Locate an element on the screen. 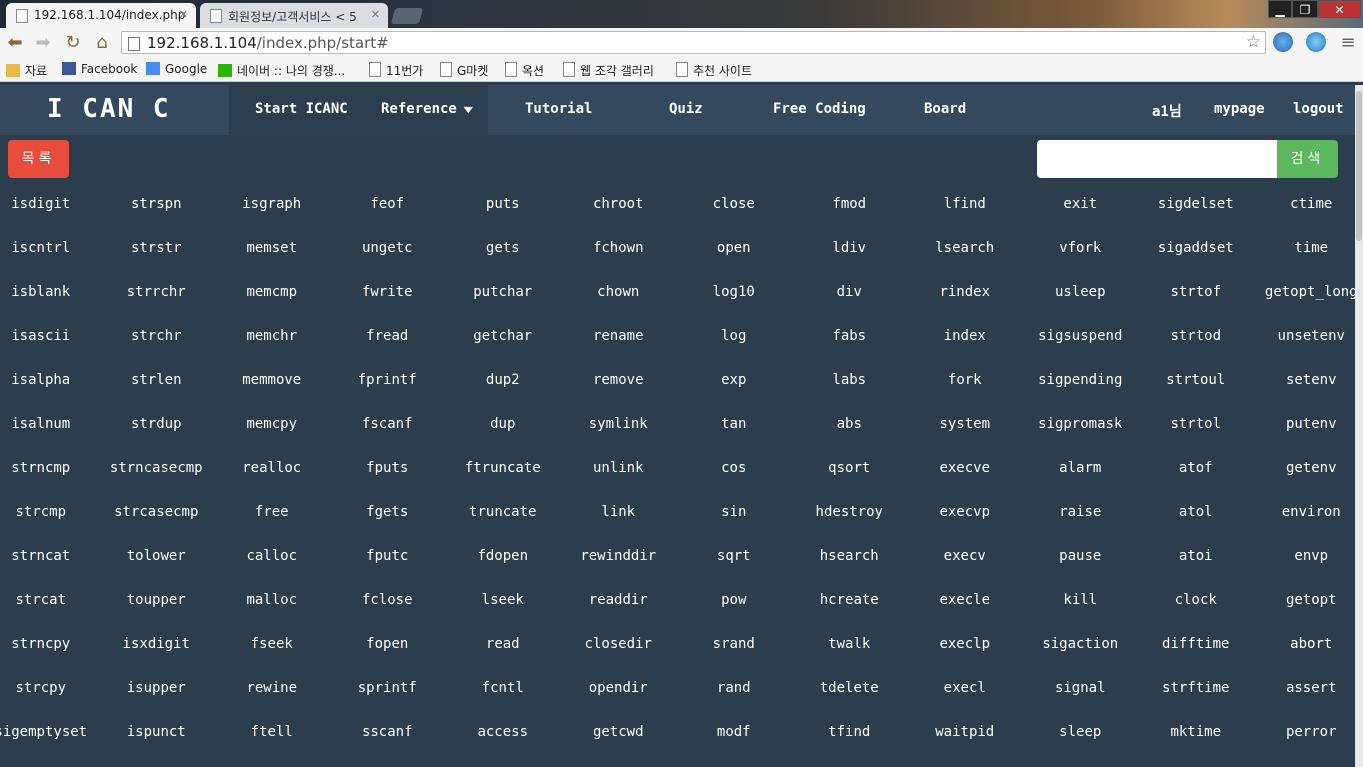 This screenshot has width=1363, height=767. function-link: execl is located at coordinates (965, 688).